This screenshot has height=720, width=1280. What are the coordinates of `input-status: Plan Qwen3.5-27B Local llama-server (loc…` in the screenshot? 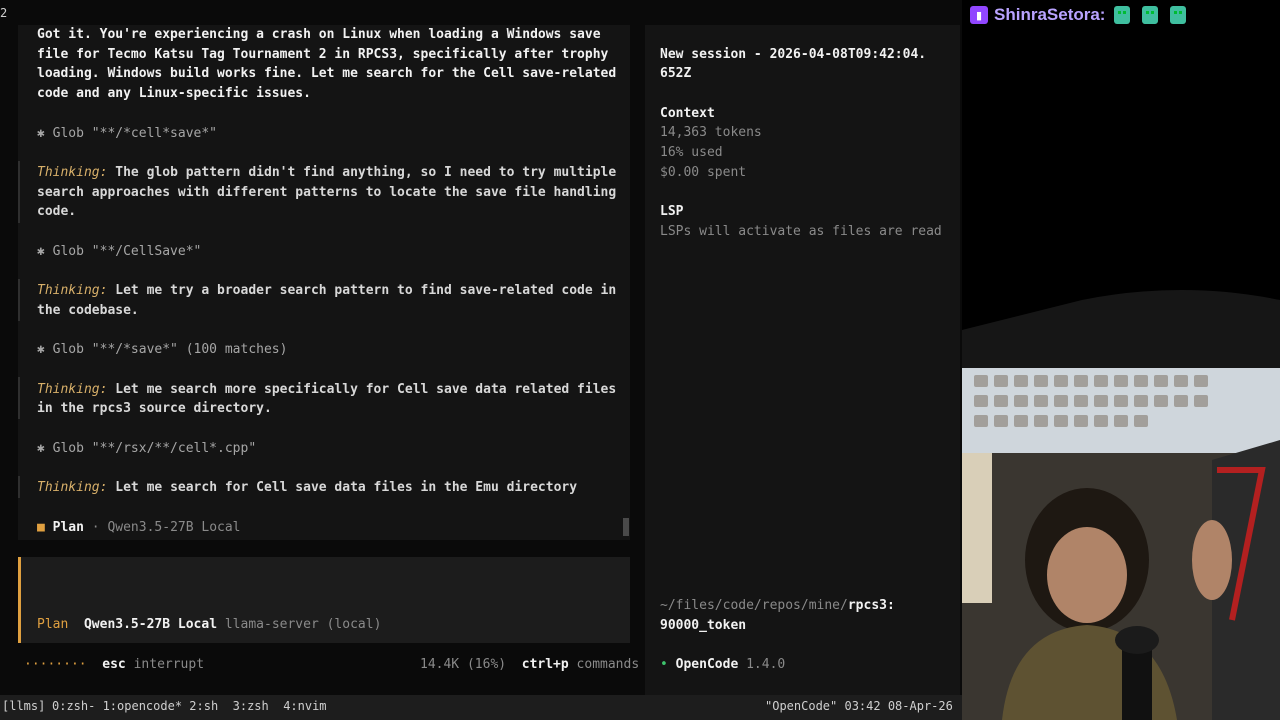 It's located at (209, 625).